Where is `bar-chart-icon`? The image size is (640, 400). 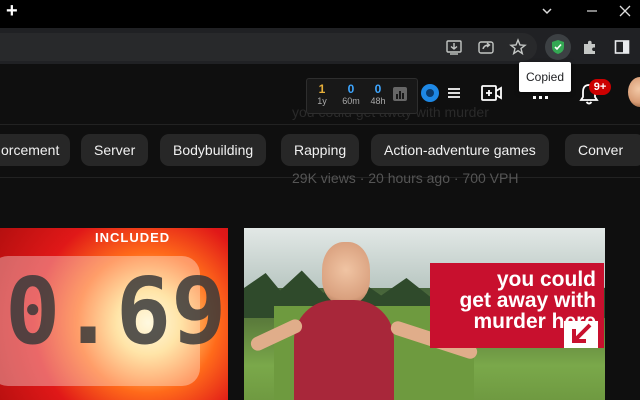
bar-chart-icon is located at coordinates (400, 94).